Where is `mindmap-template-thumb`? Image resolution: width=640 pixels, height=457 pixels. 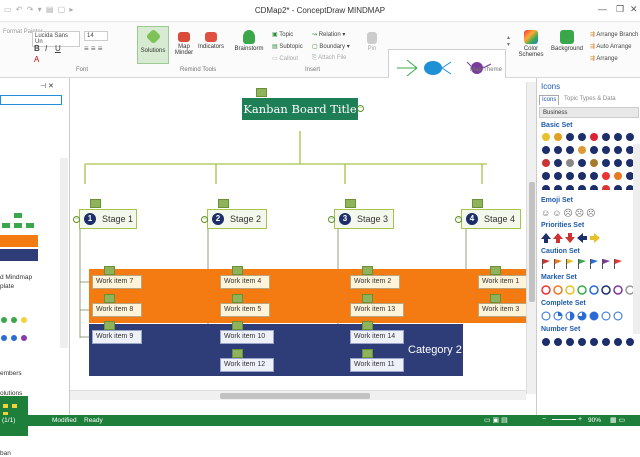
mindmap-template-thumb is located at coordinates (20, 243).